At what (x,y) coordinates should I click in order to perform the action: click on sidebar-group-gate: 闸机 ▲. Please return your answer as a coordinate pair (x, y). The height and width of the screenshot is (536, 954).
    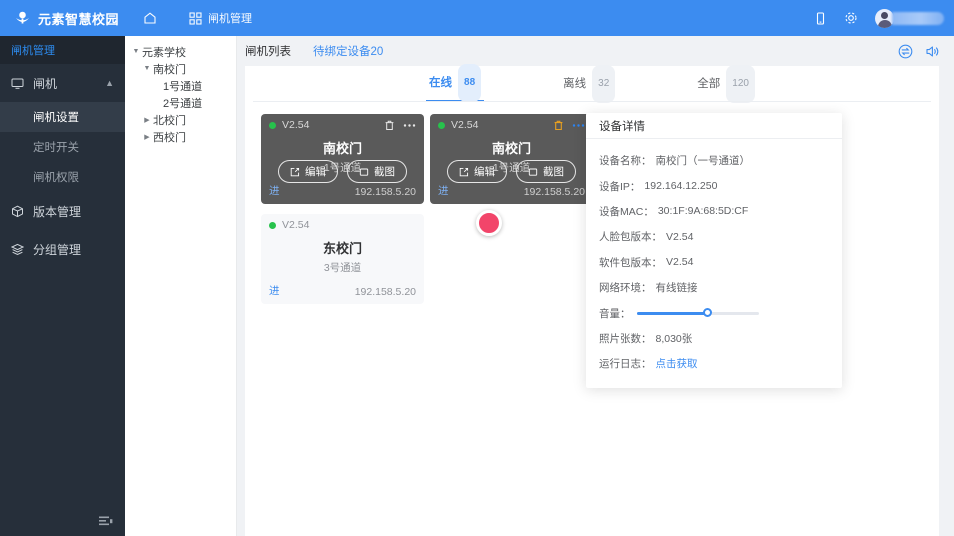
    Looking at the image, I should click on (62, 83).